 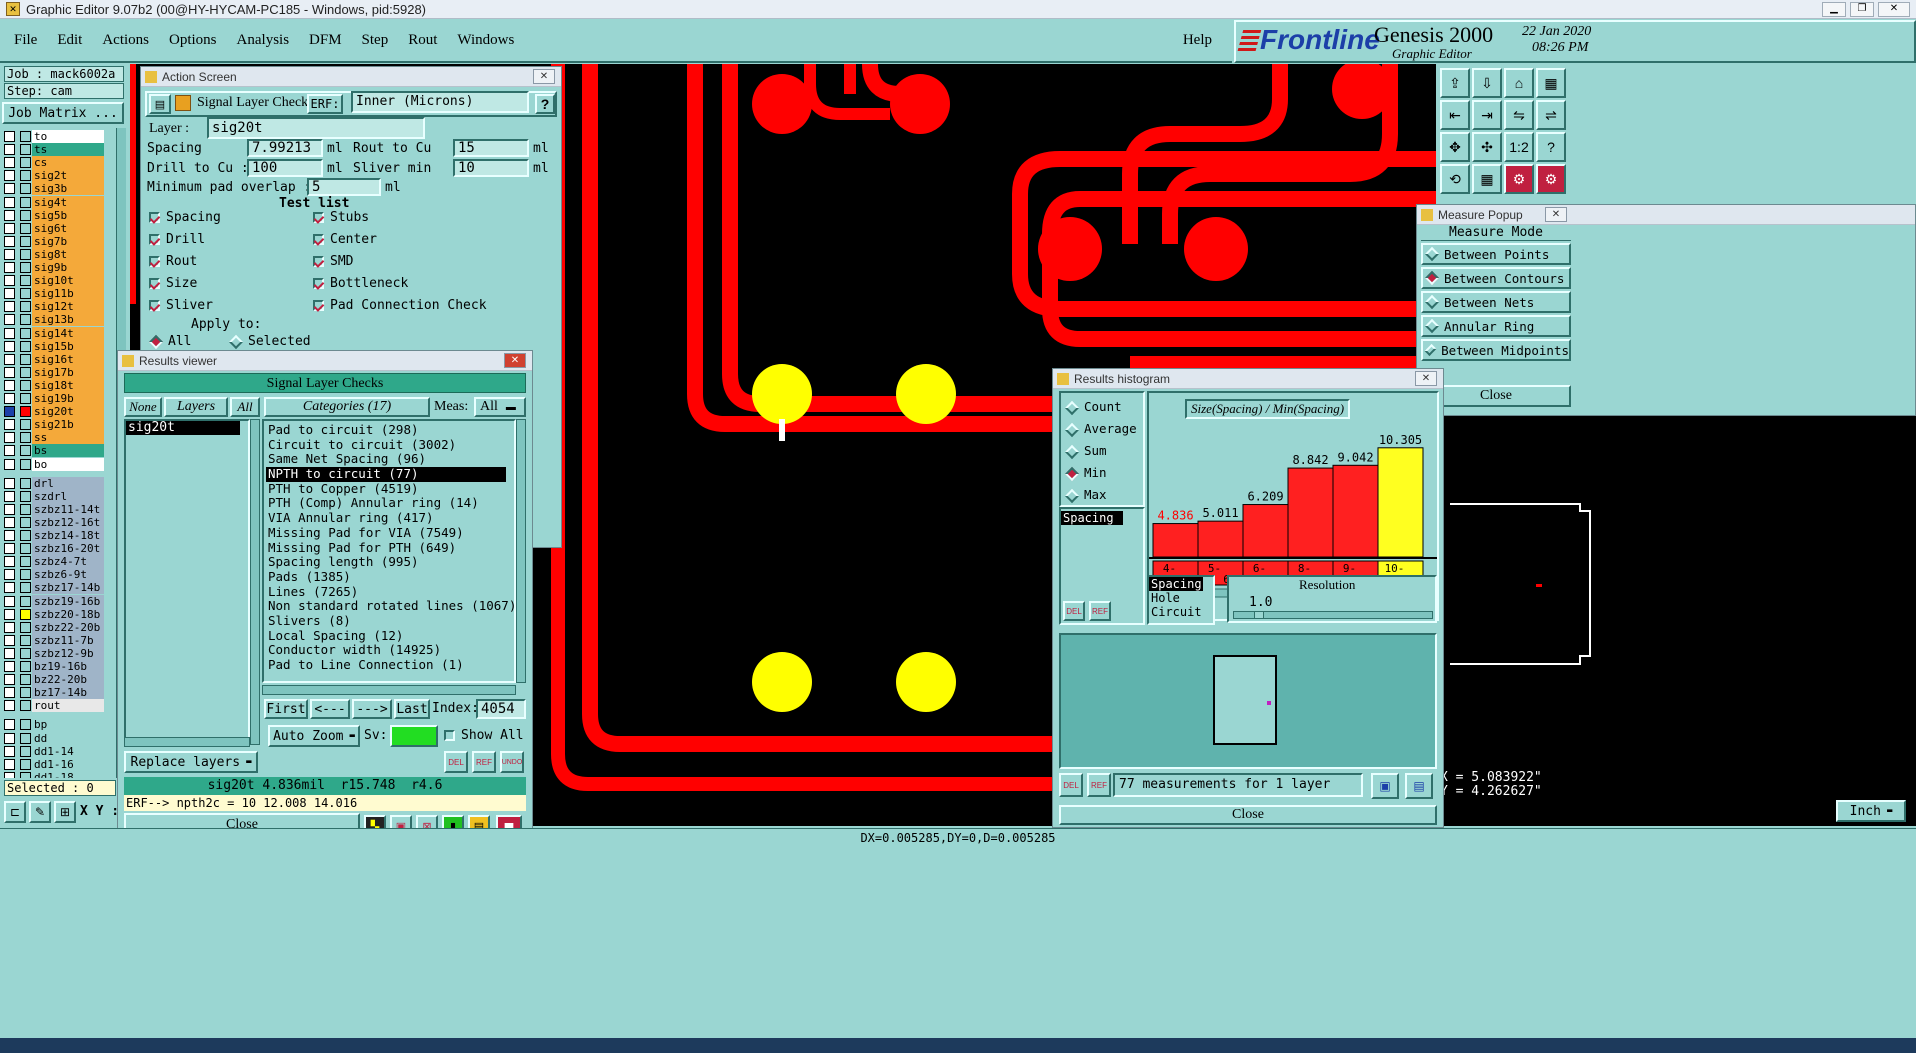 I want to click on apply-all-radio: All, so click(x=169, y=341).